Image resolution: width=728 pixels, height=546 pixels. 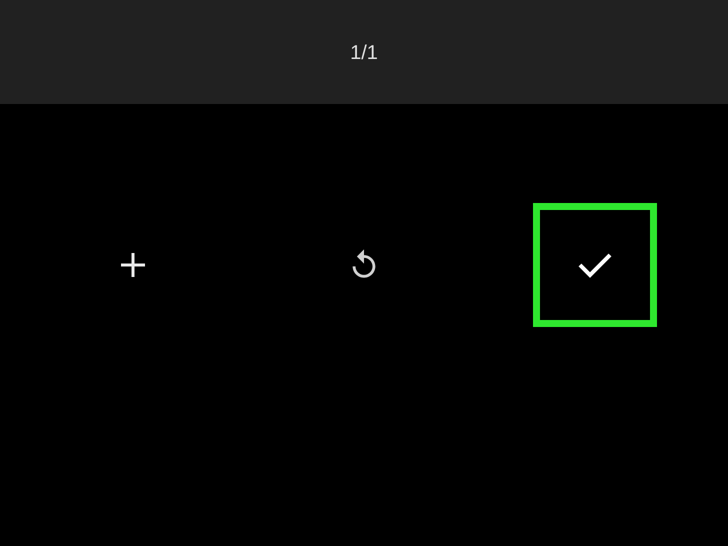 I want to click on page-indicator: 1/1, so click(x=364, y=53).